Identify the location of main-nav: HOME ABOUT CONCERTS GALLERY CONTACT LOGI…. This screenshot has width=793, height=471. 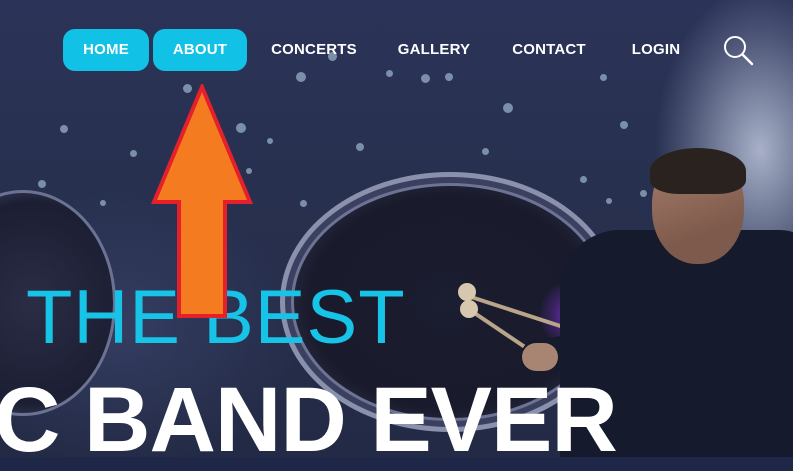
(396, 50).